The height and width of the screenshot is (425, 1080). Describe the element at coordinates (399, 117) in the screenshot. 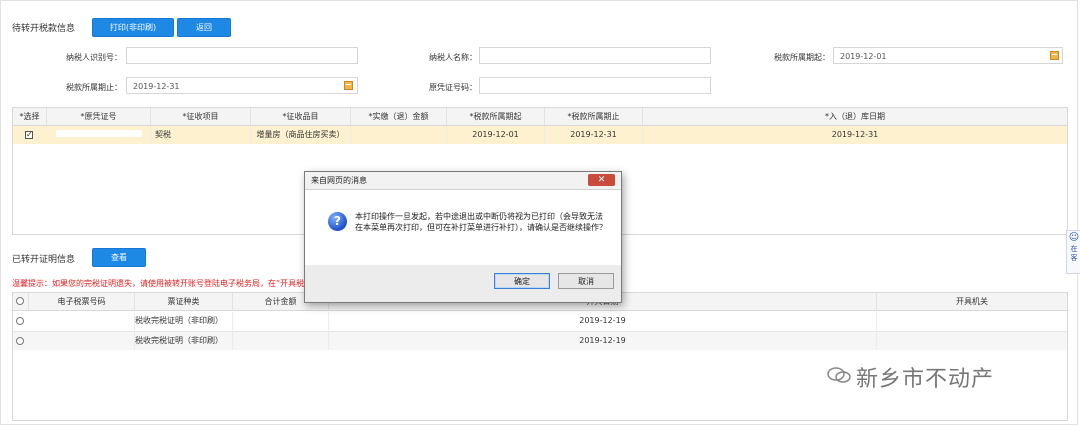

I see `col-header: *实缴（退）金额` at that location.